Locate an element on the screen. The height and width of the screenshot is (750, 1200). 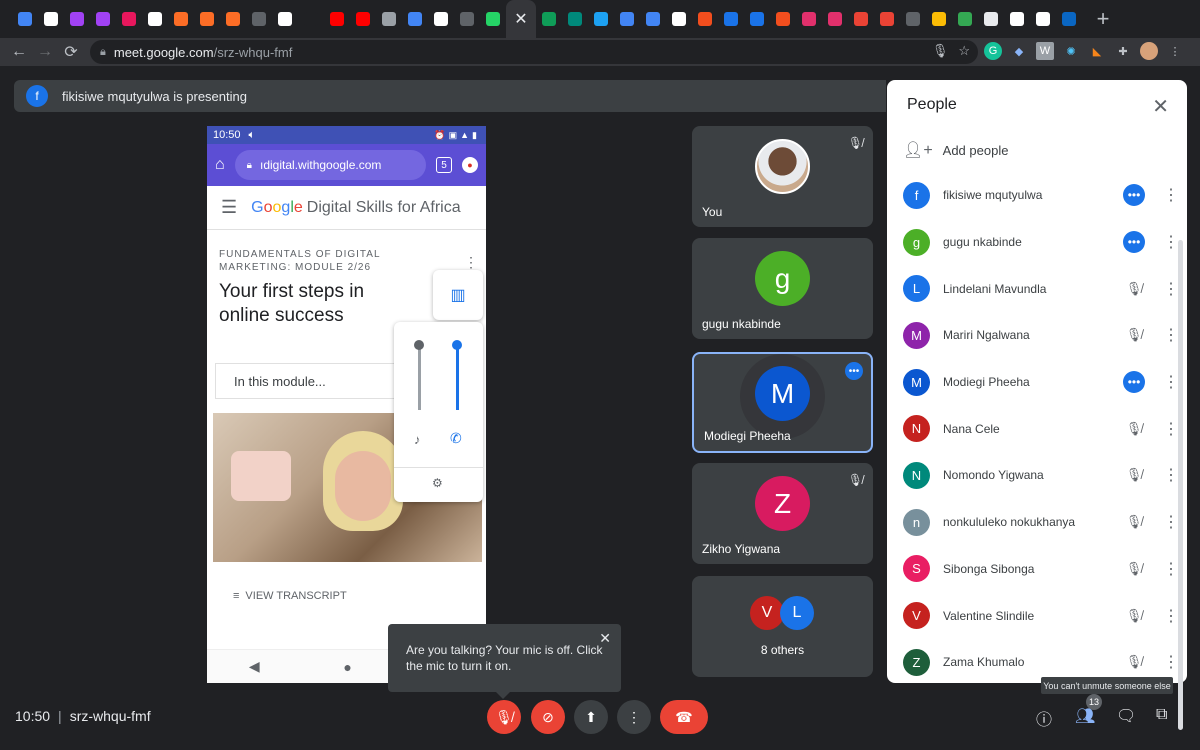
more-options-button: ⋮ is located at coordinates (634, 717).